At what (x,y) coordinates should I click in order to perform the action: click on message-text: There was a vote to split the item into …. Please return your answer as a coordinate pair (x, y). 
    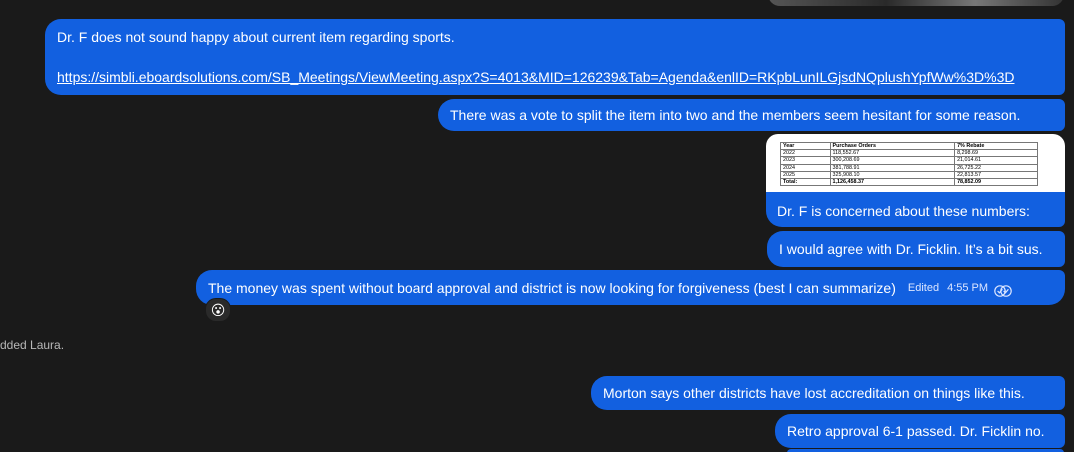
    Looking at the image, I should click on (735, 115).